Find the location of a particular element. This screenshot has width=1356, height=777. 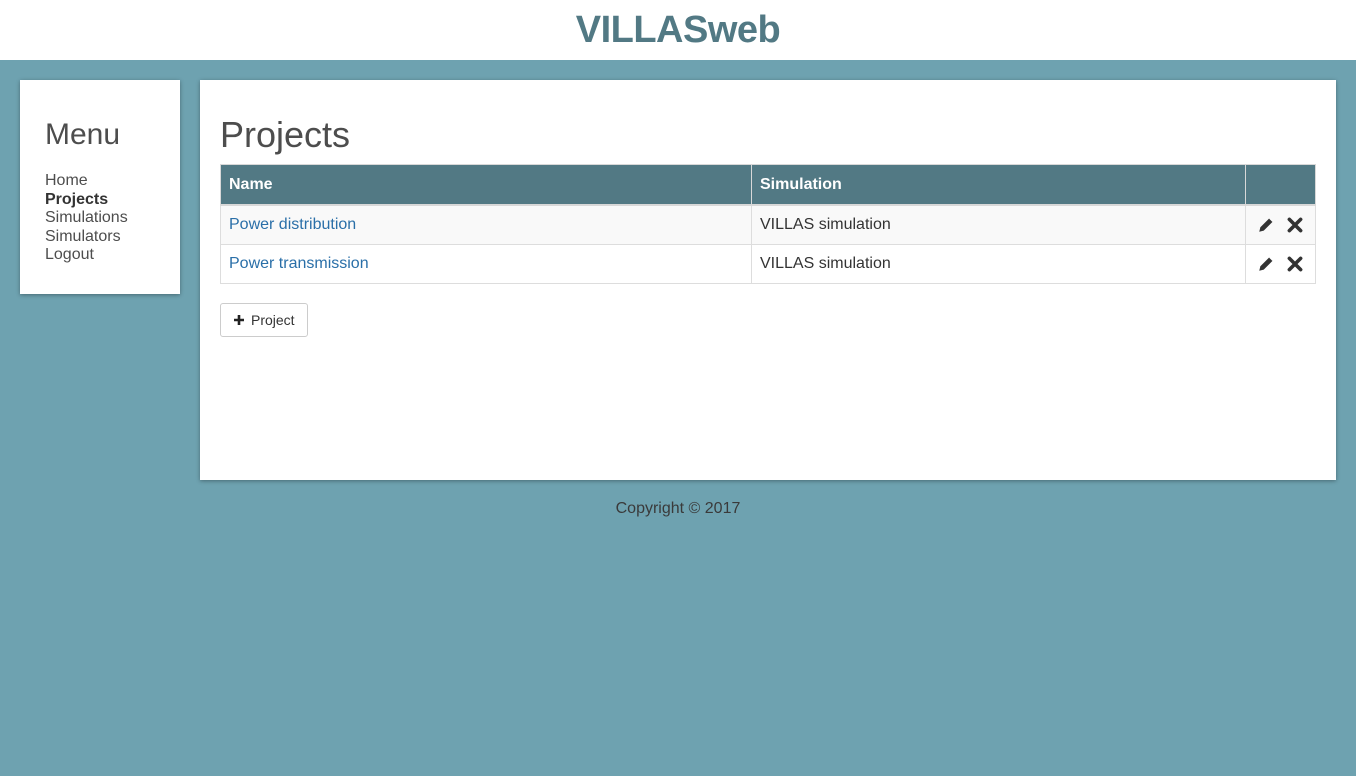

project-name-cell: Power transmission is located at coordinates (486, 264).